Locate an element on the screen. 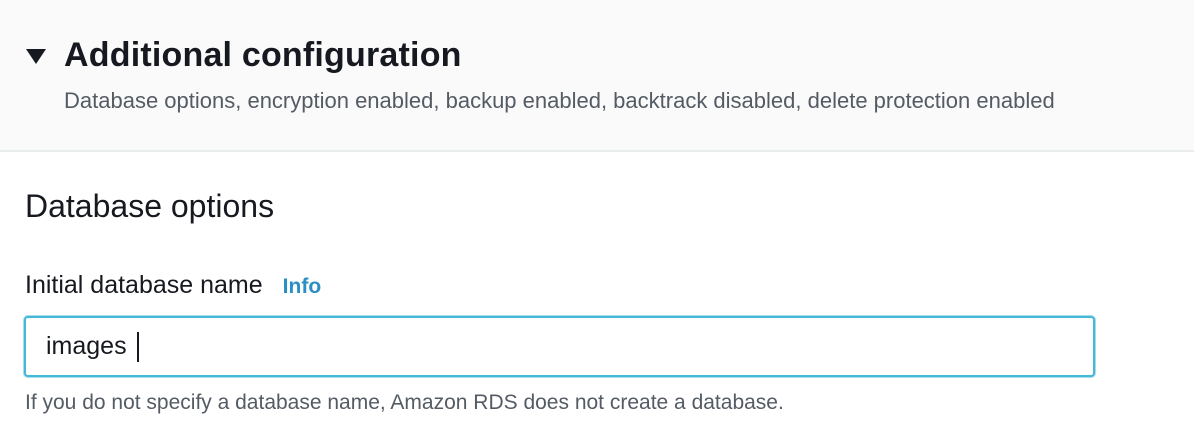  initial-database-name-label-row: Initial database name Info is located at coordinates (173, 285).